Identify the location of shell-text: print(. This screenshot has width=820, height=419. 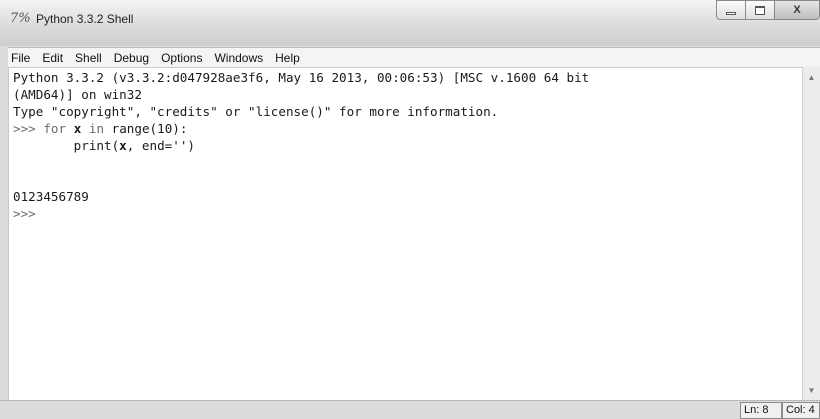
(66, 145).